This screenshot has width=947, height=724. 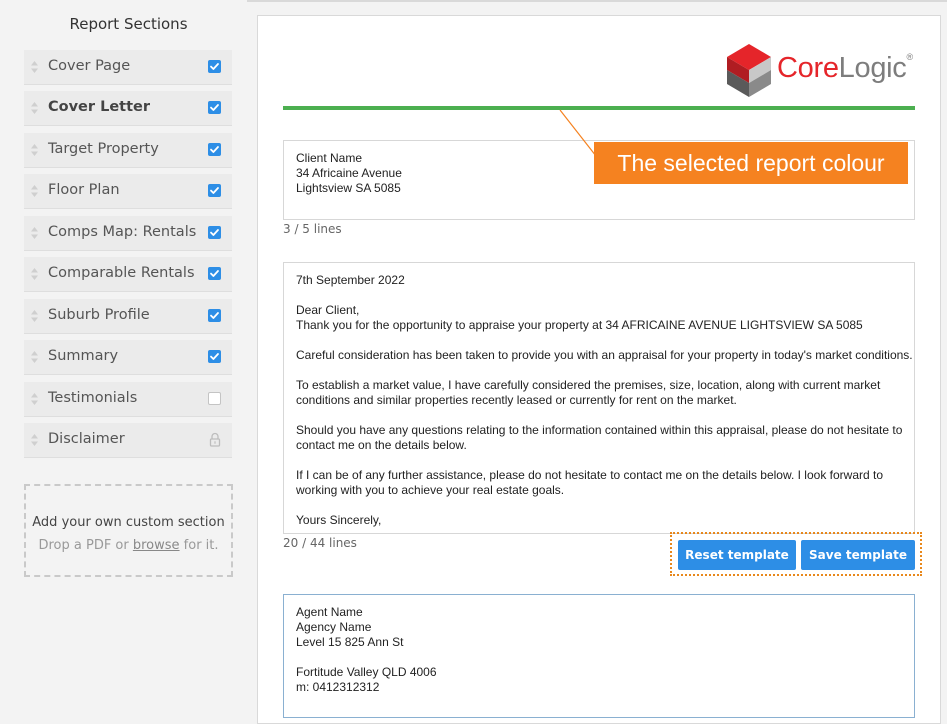 I want to click on section-item-disclaimer: Disclaimer, so click(x=128, y=440).